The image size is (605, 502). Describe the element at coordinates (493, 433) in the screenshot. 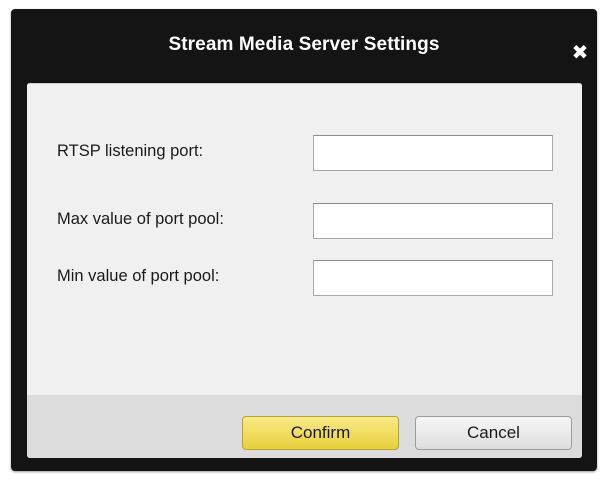

I see `cancel-button: Cancel` at that location.